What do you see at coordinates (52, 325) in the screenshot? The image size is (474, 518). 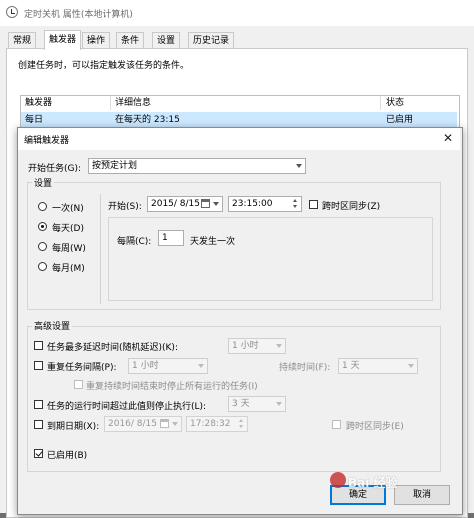 I see `advanced-settings-label: 高级设置` at bounding box center [52, 325].